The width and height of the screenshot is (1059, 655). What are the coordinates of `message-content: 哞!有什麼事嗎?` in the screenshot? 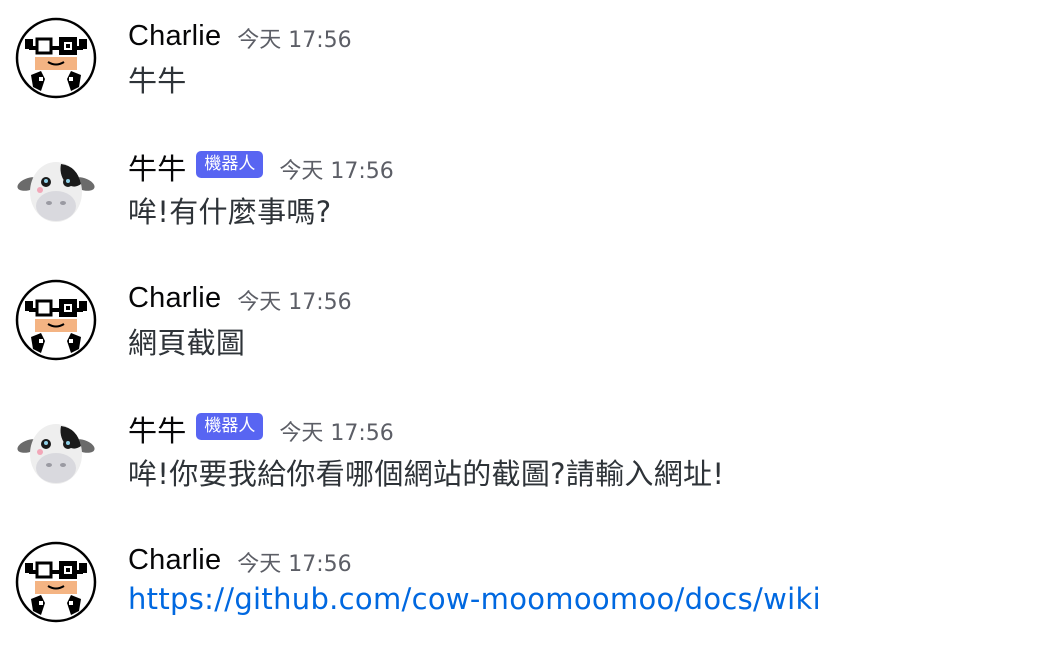 It's located at (230, 212).